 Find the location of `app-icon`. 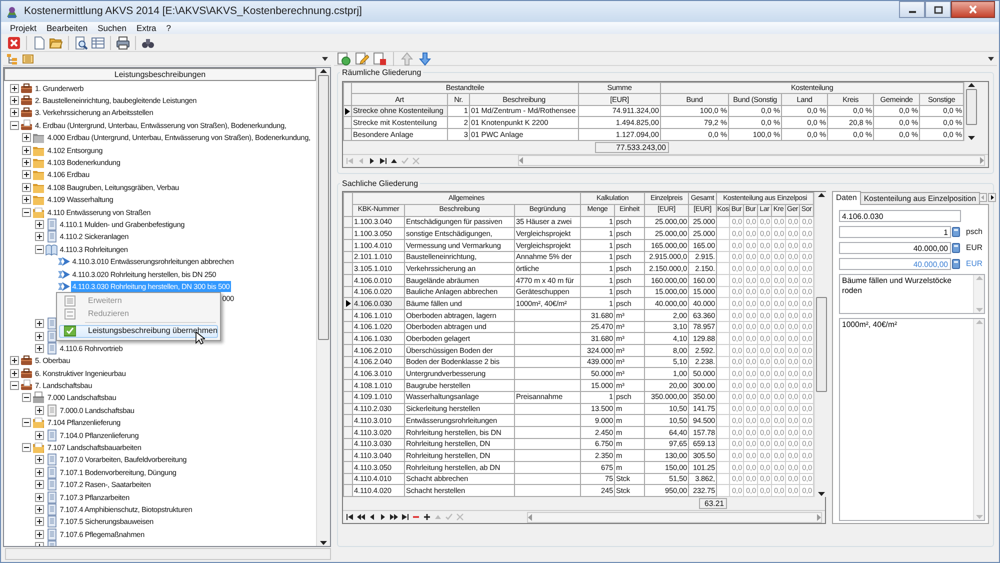

app-icon is located at coordinates (12, 11).